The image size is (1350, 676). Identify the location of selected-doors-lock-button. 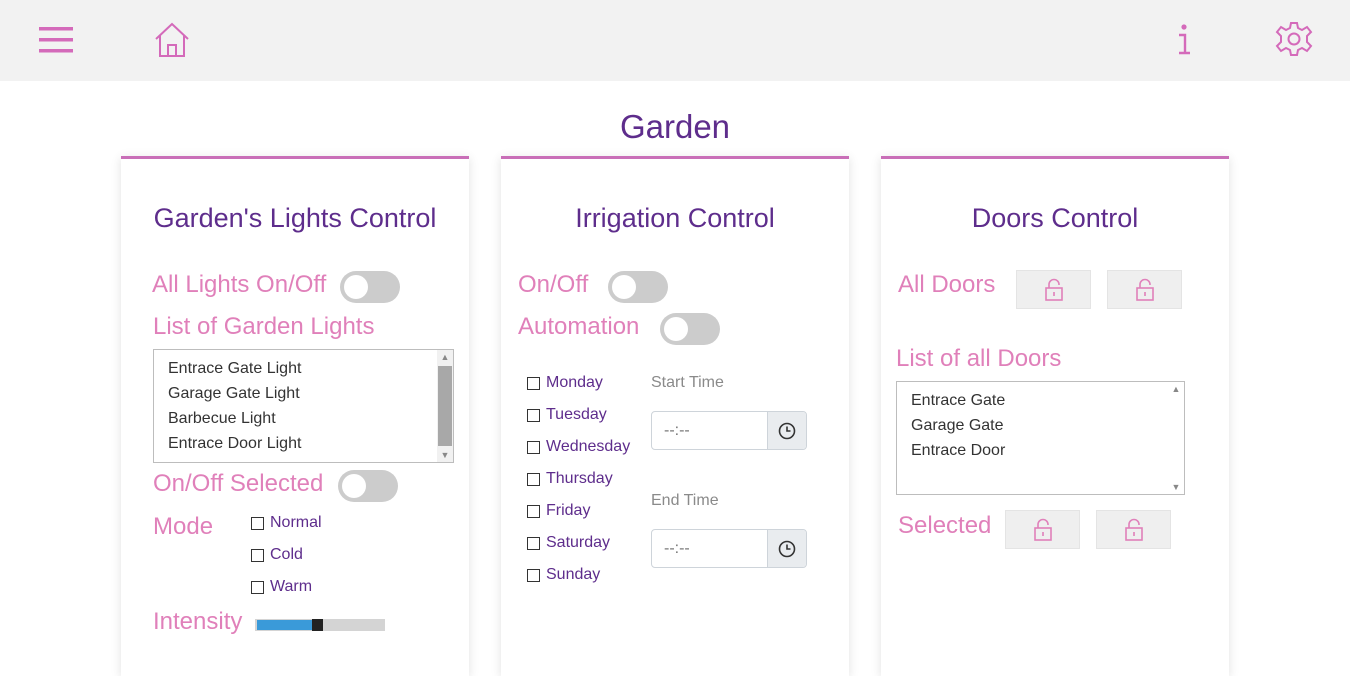
(1042, 529).